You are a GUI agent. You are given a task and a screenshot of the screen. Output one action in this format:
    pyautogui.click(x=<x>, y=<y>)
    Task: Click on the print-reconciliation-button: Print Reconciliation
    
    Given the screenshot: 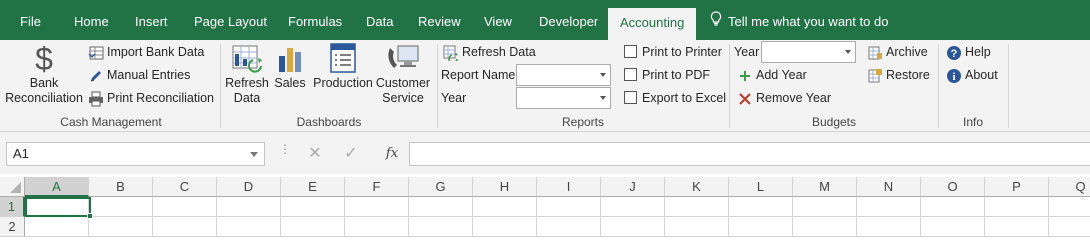 What is the action you would take?
    pyautogui.click(x=151, y=98)
    